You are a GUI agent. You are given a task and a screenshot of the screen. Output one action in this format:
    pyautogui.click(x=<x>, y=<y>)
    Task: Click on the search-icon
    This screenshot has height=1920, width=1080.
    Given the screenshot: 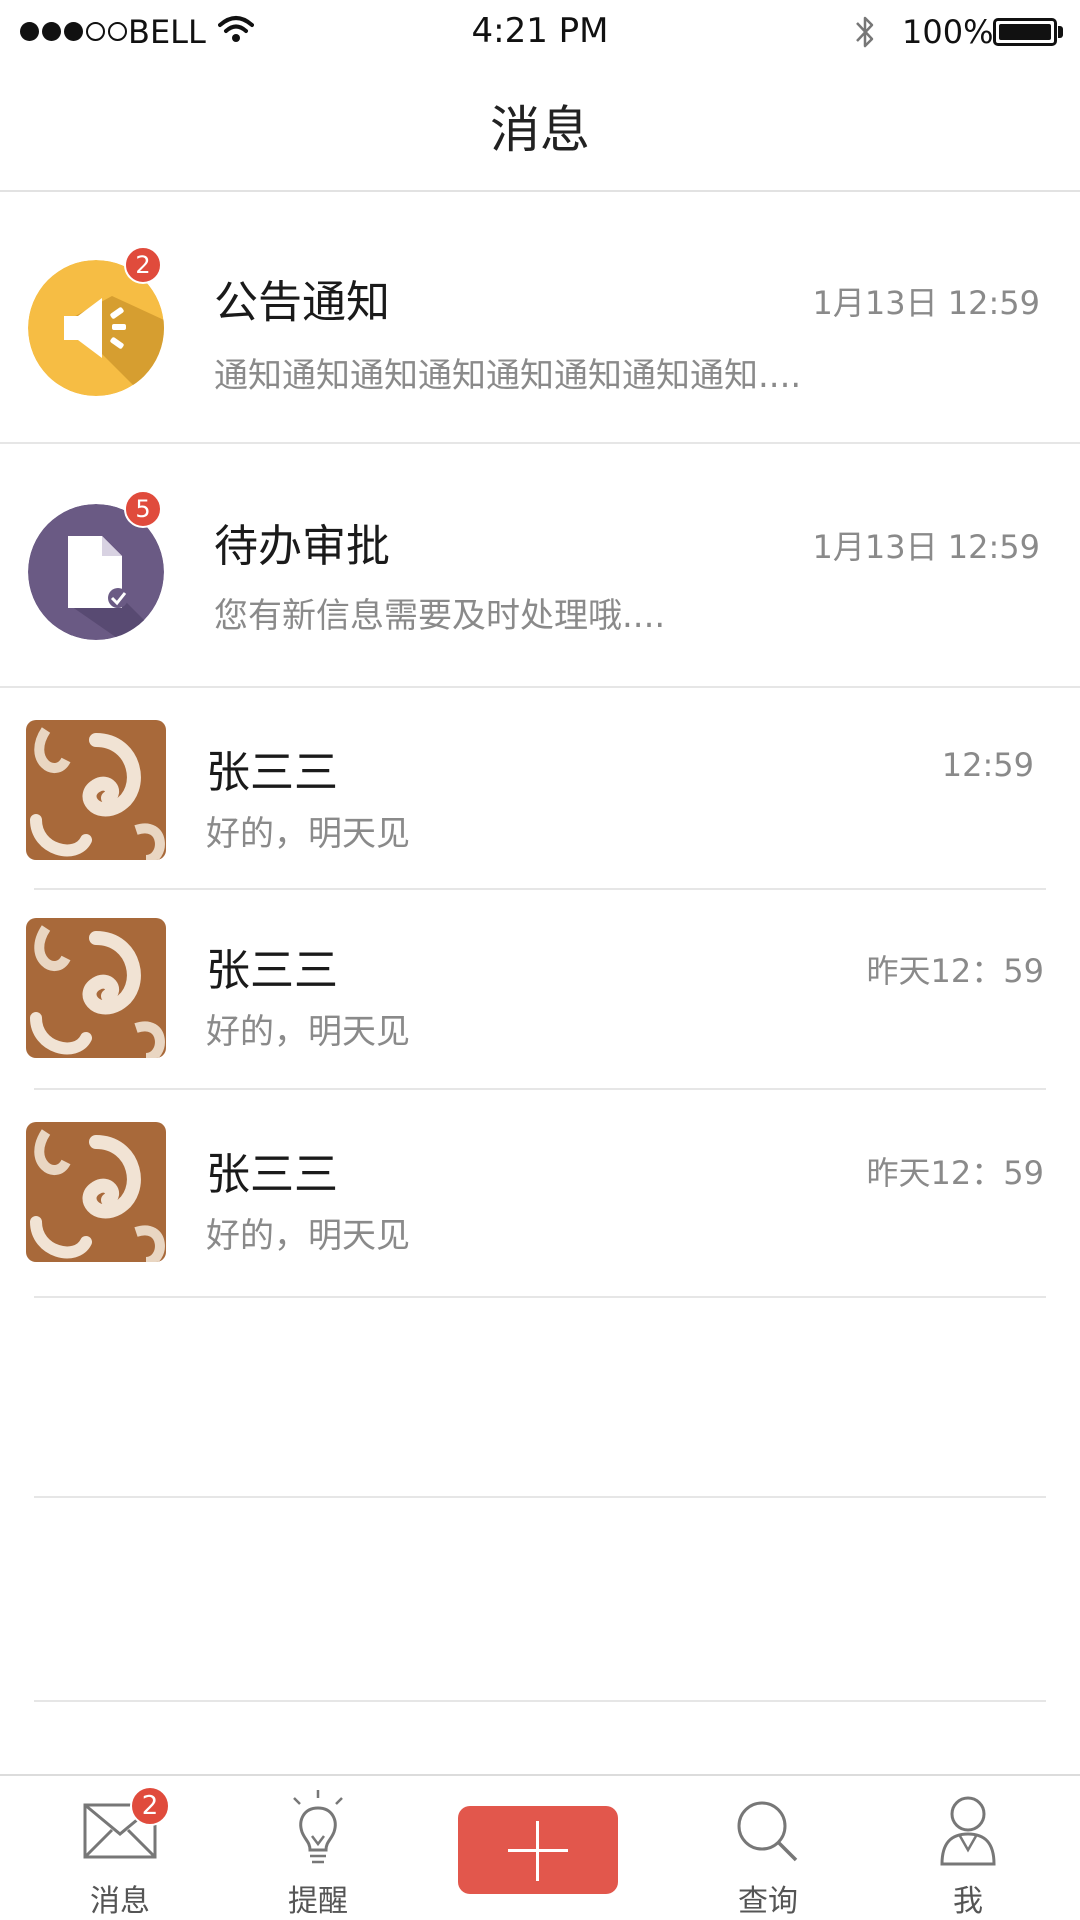 What is the action you would take?
    pyautogui.click(x=767, y=1831)
    